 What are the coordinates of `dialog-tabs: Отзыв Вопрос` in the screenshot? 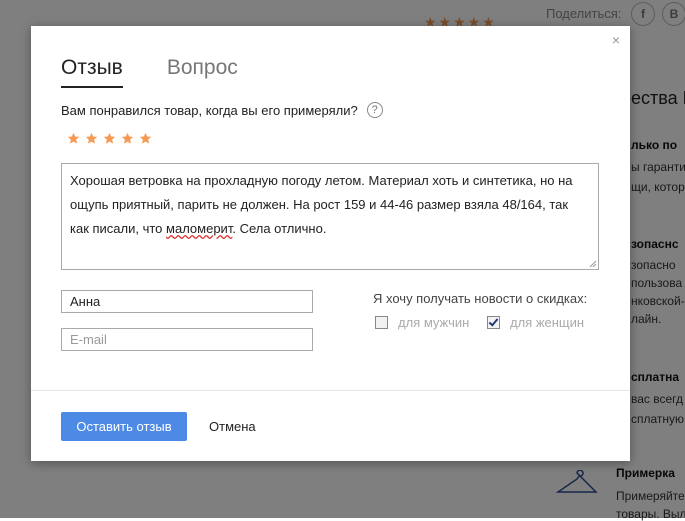 It's located at (171, 72).